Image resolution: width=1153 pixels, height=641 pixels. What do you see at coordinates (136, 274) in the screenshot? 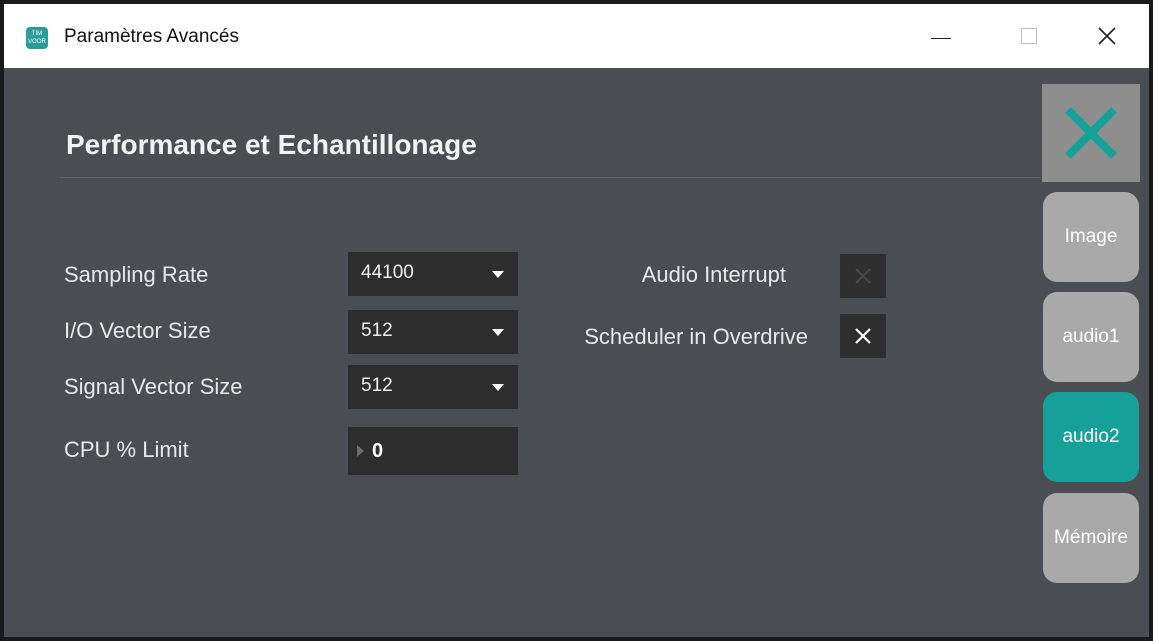
I see `sampling-rate-label: Sampling Rate` at bounding box center [136, 274].